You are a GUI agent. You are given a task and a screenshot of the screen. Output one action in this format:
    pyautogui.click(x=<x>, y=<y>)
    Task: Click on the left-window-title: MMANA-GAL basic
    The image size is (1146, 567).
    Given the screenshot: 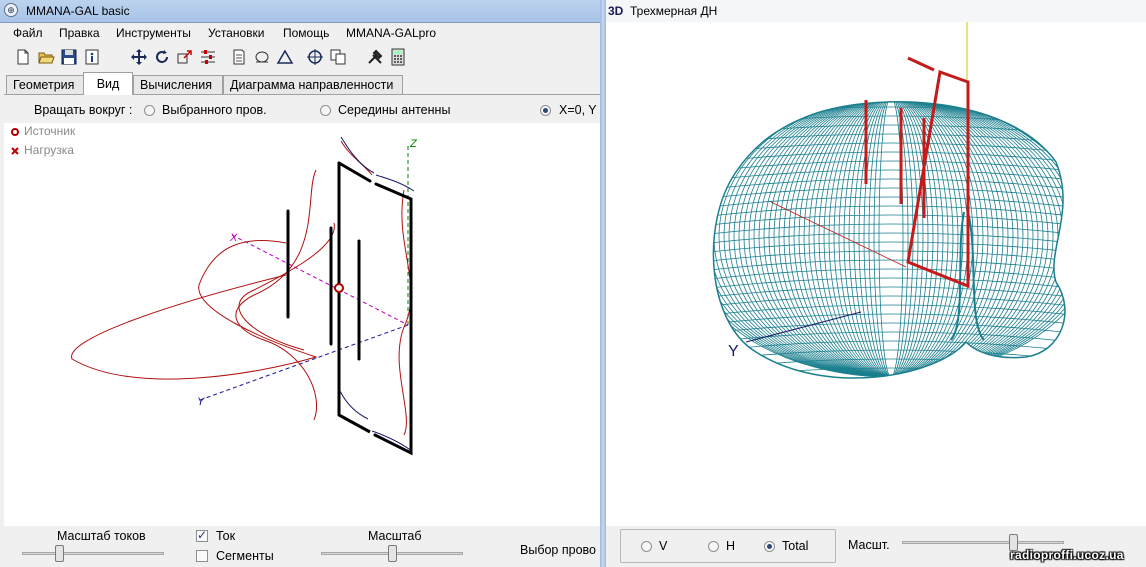 What is the action you would take?
    pyautogui.click(x=78, y=11)
    